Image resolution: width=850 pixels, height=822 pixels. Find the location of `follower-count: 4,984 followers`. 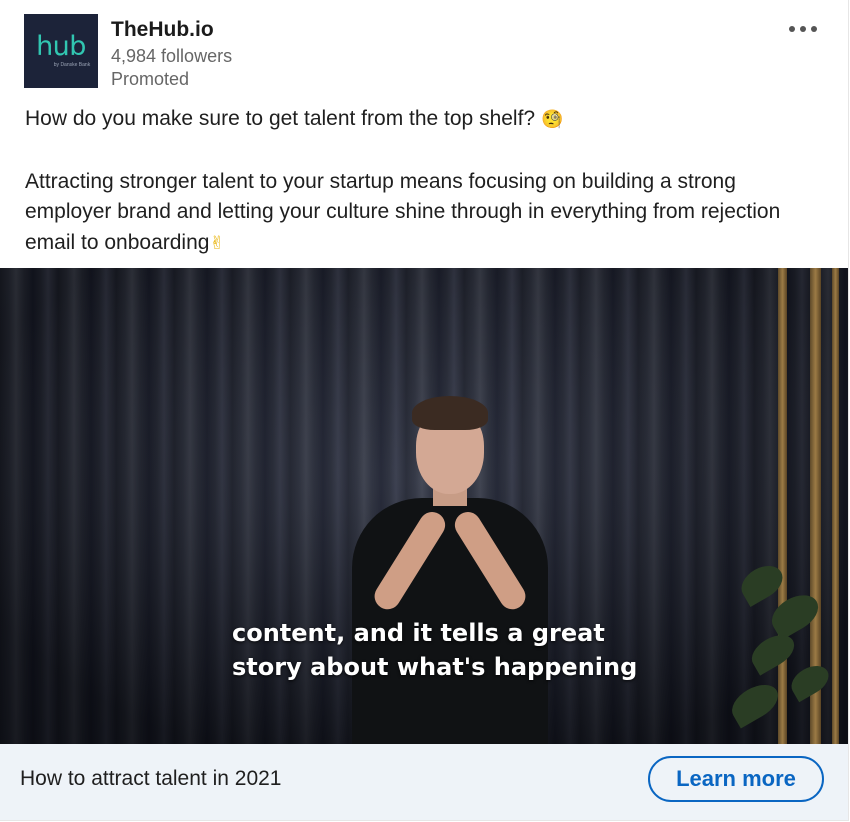

follower-count: 4,984 followers is located at coordinates (172, 56).